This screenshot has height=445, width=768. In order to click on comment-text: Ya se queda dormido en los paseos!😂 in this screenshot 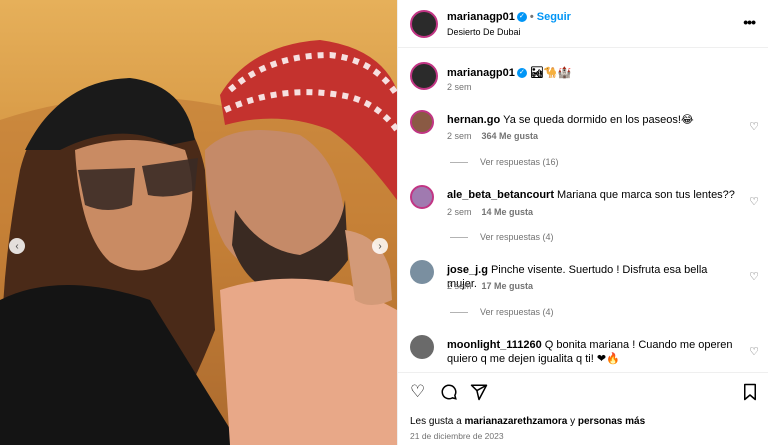, I will do `click(598, 120)`.